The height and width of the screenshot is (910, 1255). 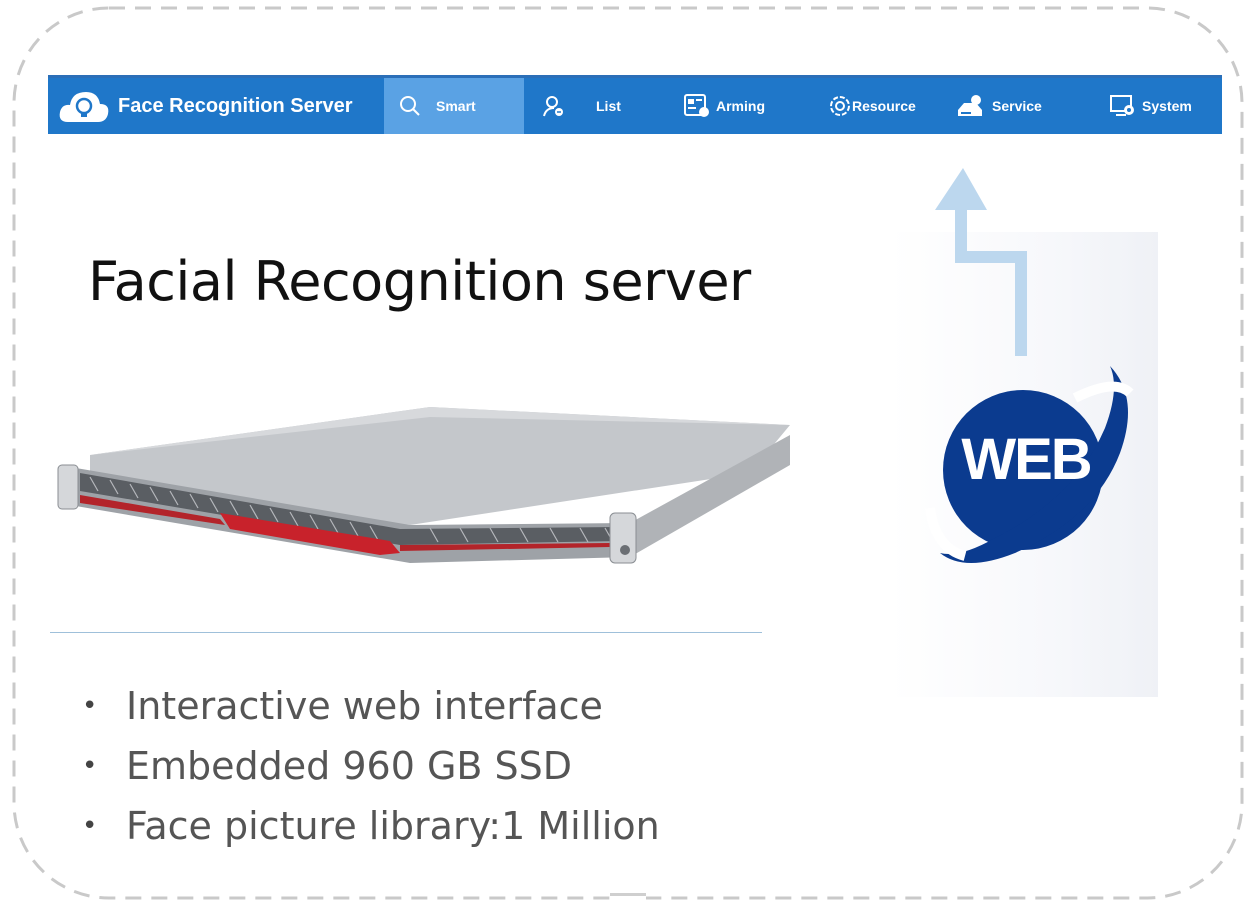 What do you see at coordinates (84, 107) in the screenshot?
I see `cloud-bulb-logo-icon` at bounding box center [84, 107].